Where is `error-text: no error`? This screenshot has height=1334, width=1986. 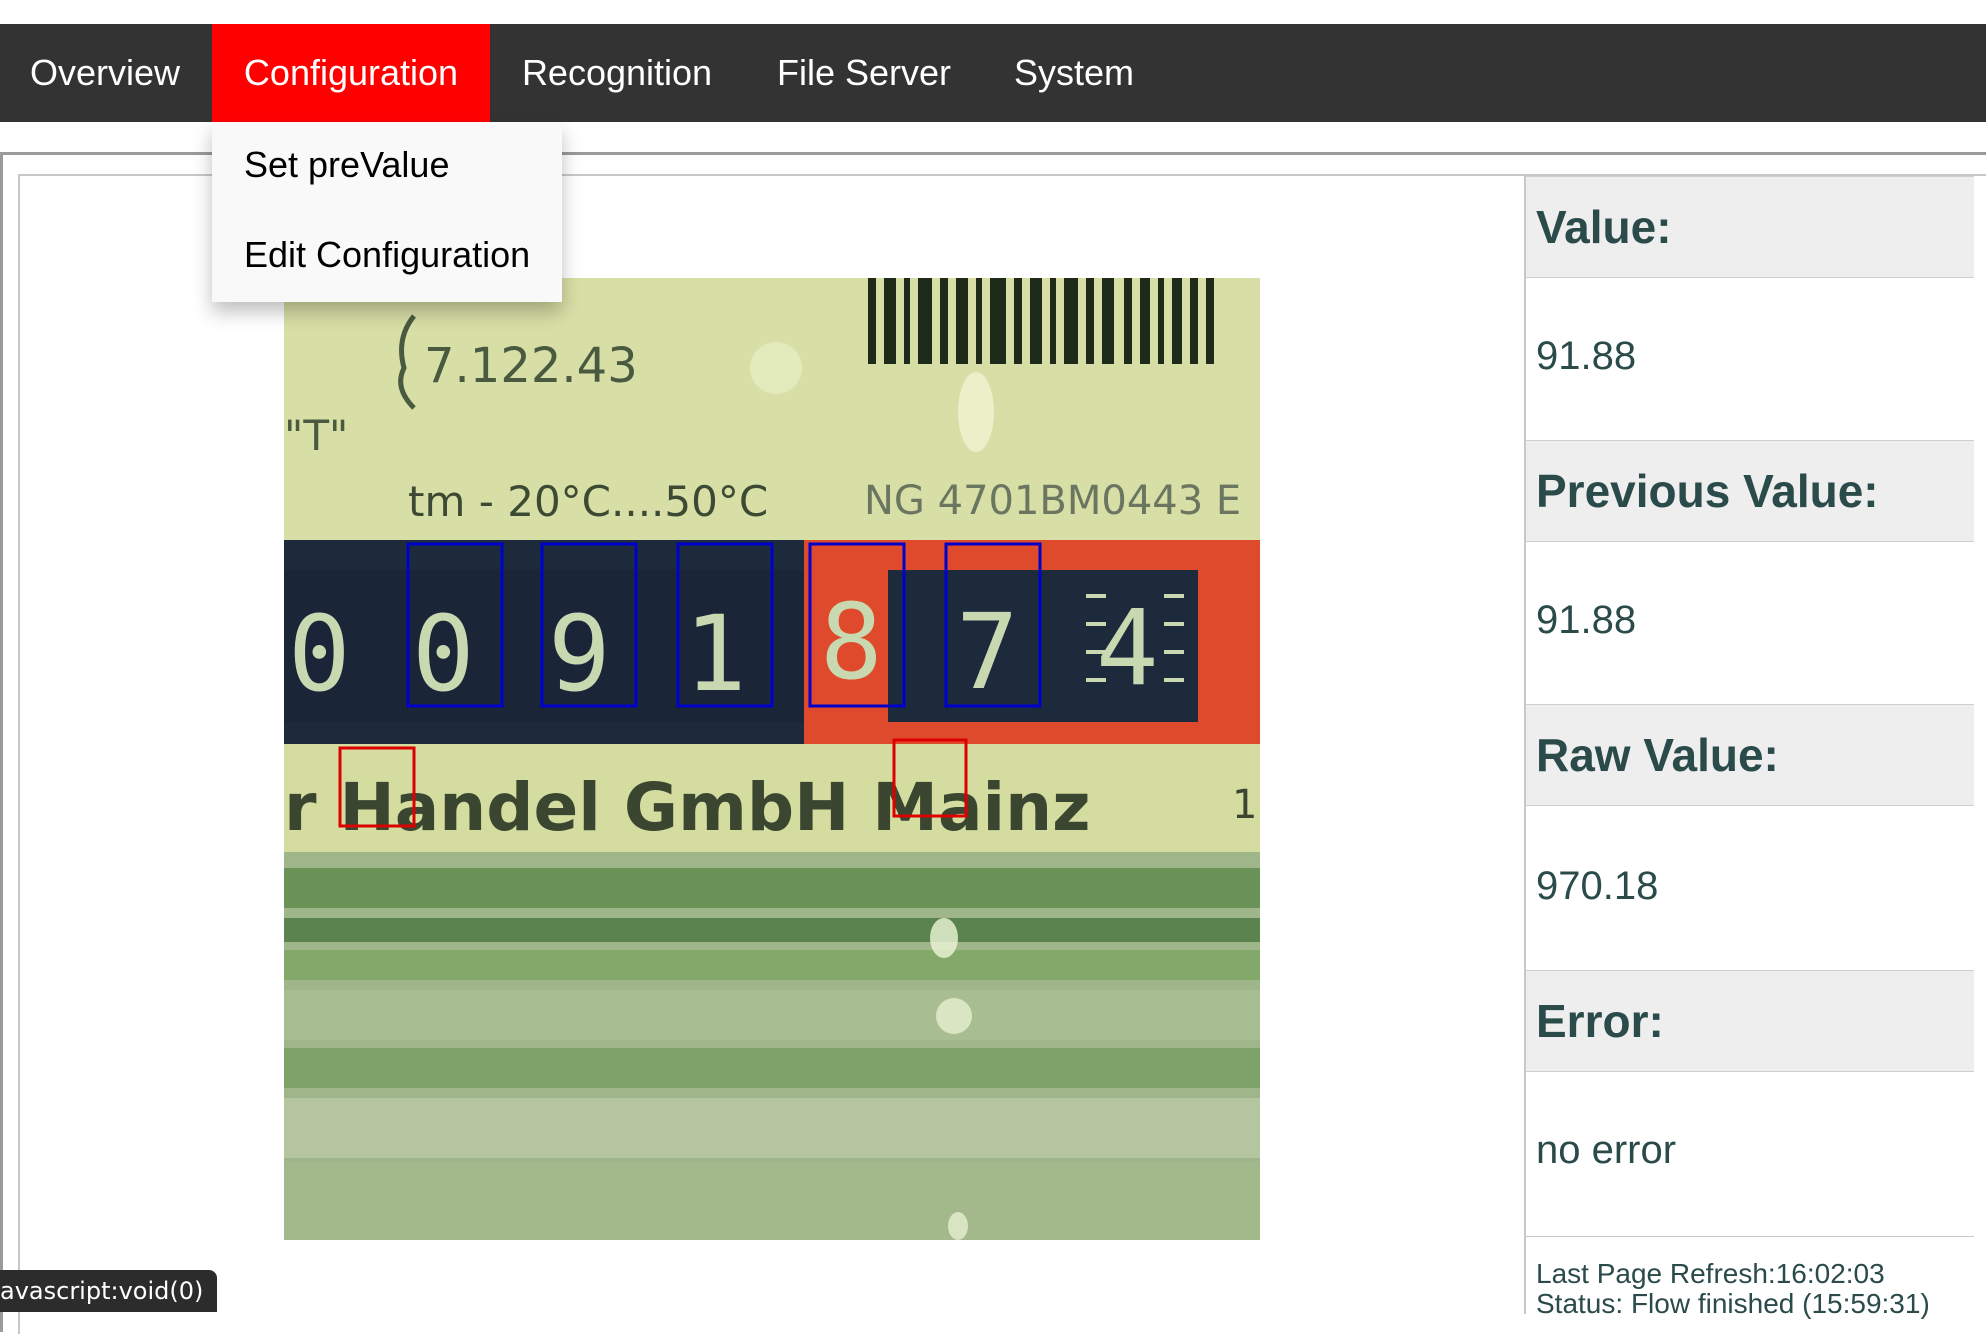 error-text: no error is located at coordinates (1606, 1150).